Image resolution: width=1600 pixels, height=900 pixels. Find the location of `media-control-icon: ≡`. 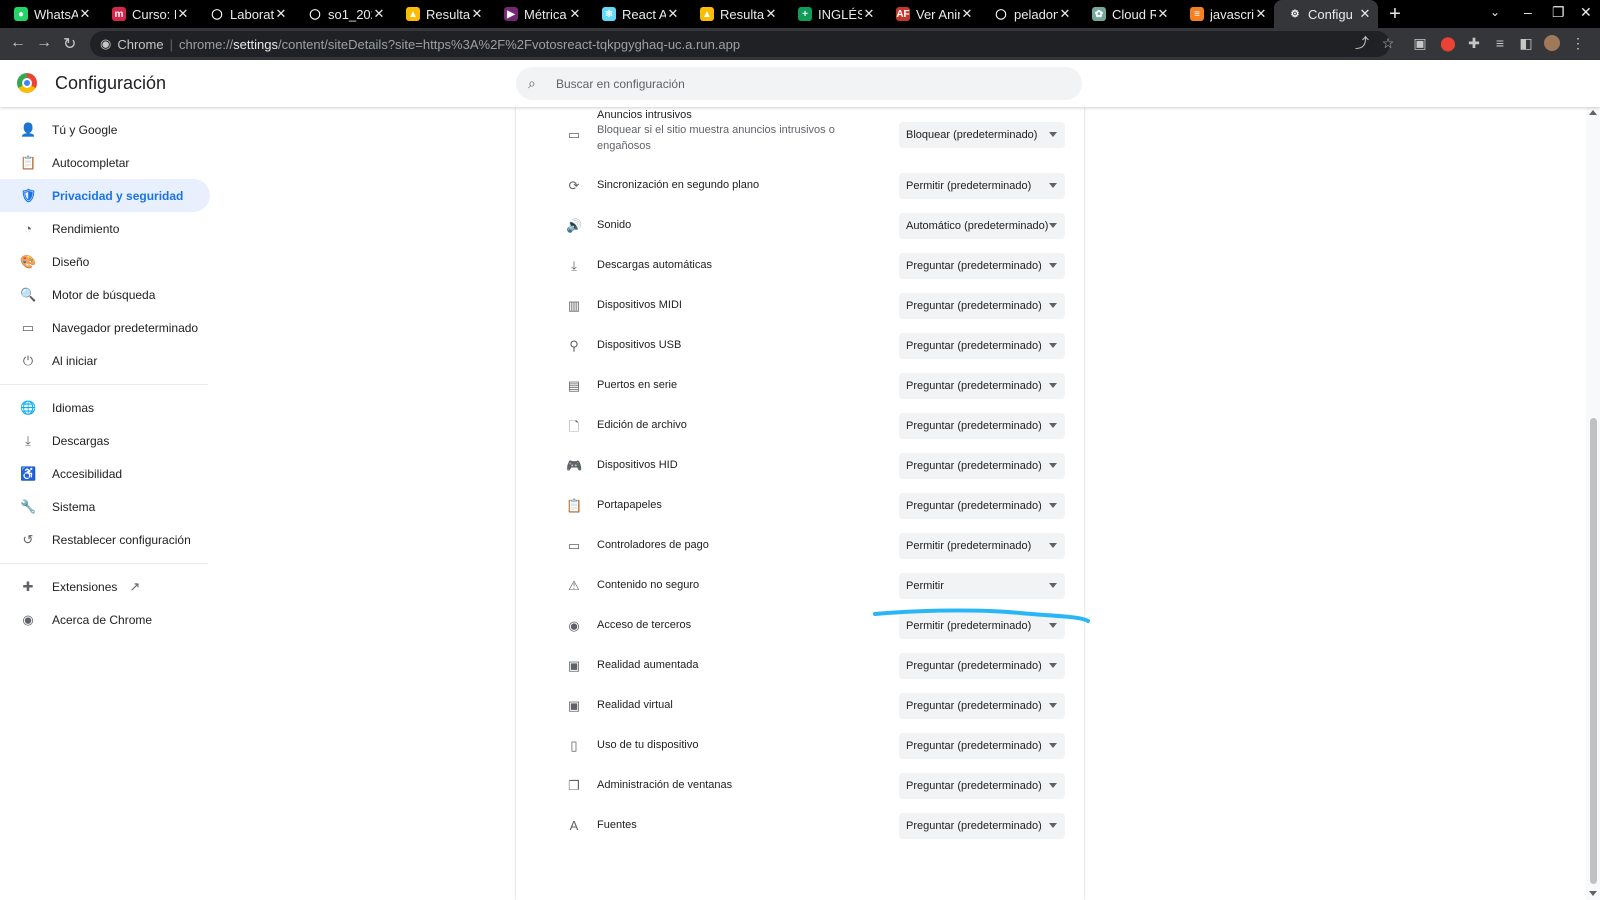

media-control-icon: ≡ is located at coordinates (1500, 43).